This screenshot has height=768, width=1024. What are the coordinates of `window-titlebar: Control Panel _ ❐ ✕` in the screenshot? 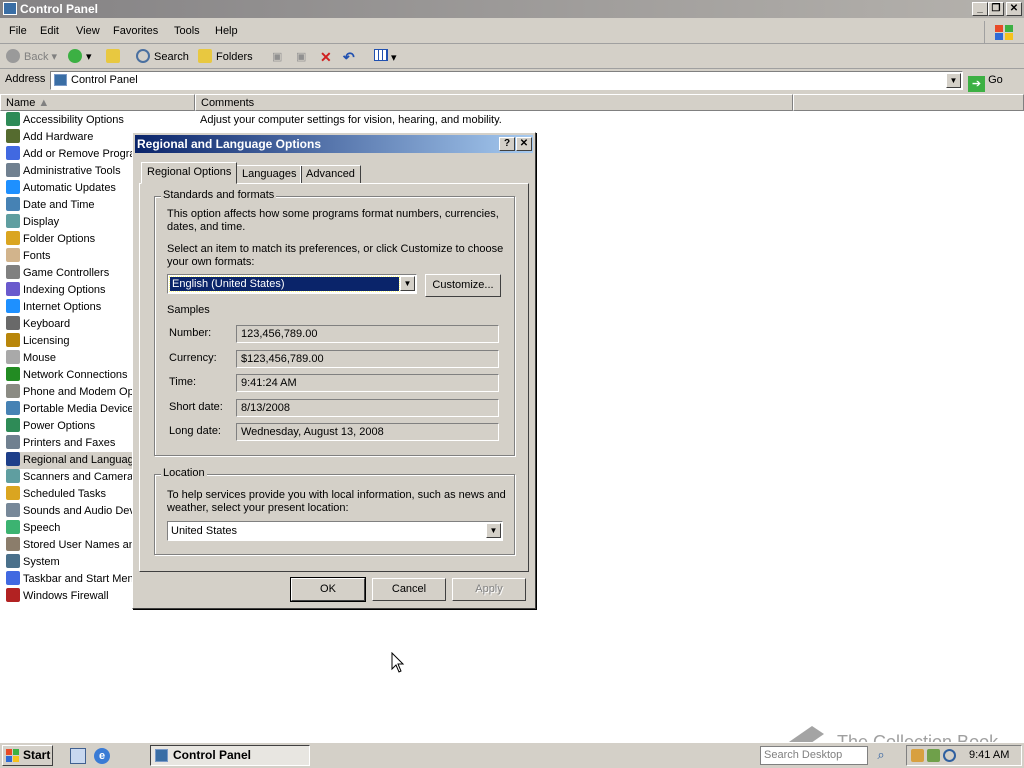 It's located at (512, 9).